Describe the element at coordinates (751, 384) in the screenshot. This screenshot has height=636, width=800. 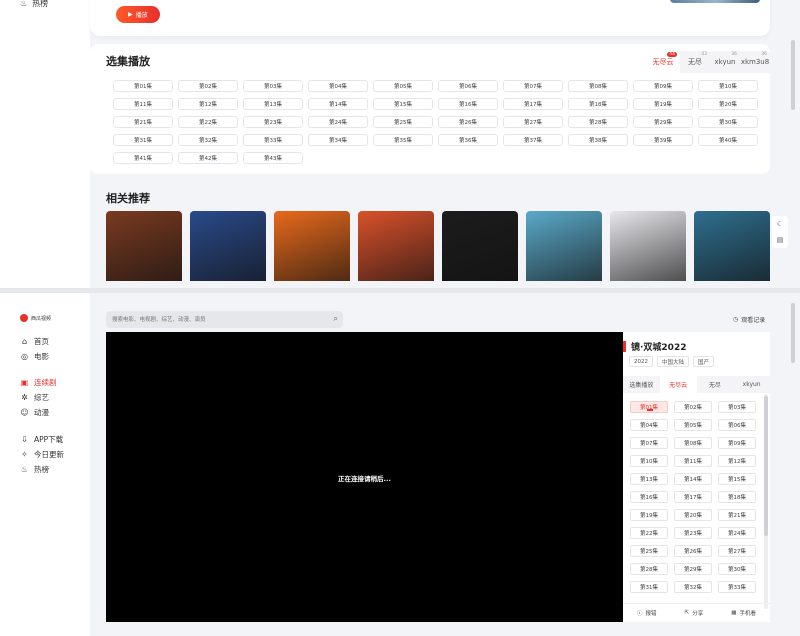
I see `source-tab: xkyun` at that location.